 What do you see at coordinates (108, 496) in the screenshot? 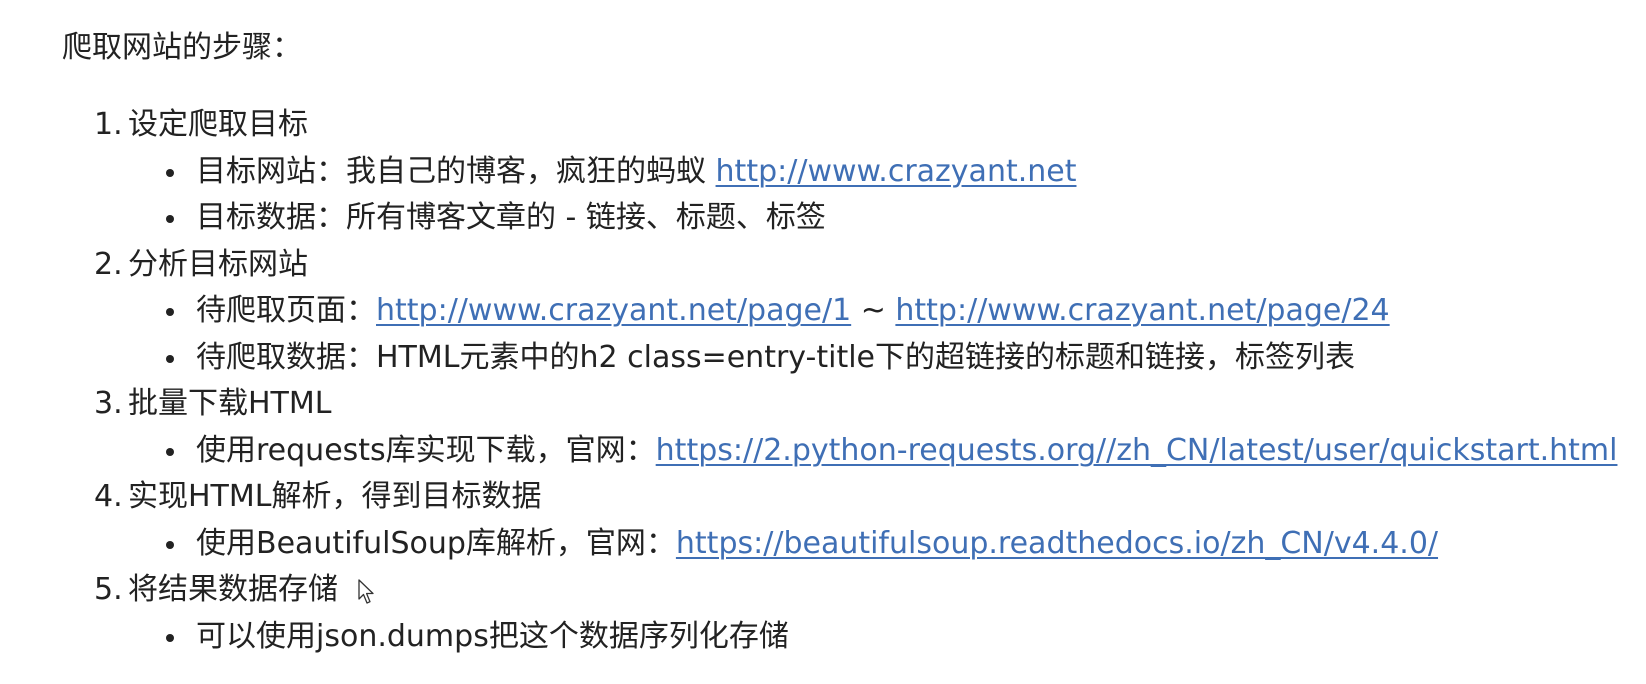
I see `step-number: 4.` at bounding box center [108, 496].